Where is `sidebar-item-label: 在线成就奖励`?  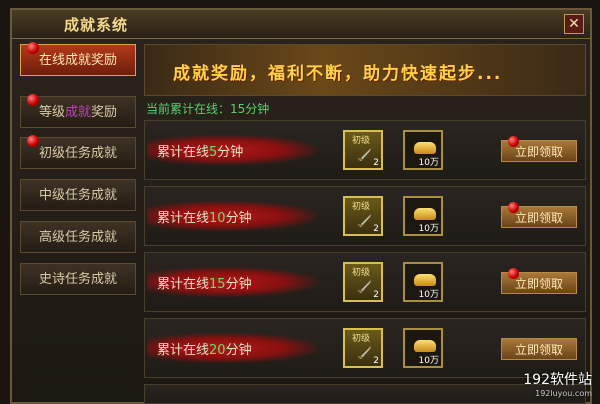 sidebar-item-label: 在线成就奖励 is located at coordinates (77, 60).